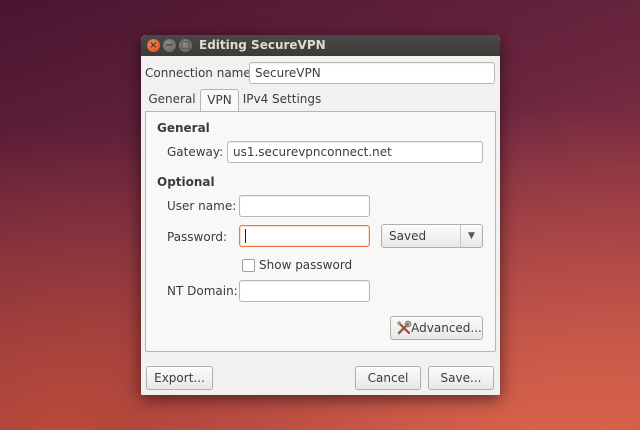  I want to click on close-icon: ×, so click(153, 45).